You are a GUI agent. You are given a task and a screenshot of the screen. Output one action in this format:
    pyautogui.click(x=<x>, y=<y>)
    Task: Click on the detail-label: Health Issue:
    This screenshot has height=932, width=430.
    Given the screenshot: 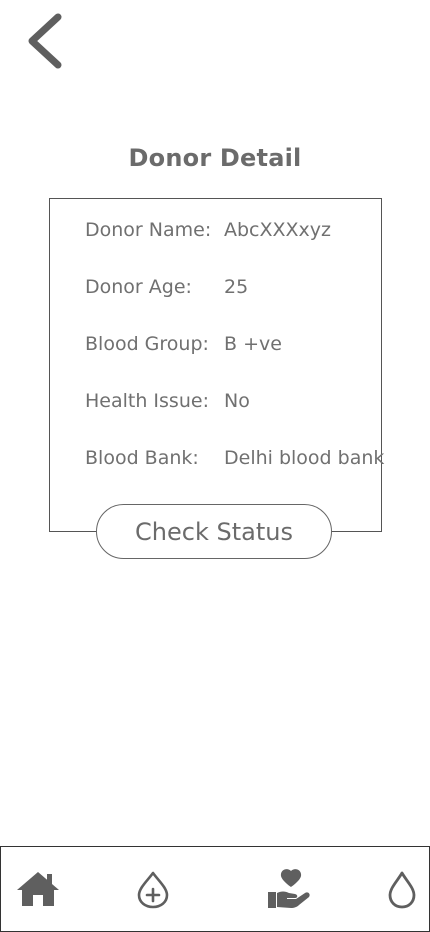 What is the action you would take?
    pyautogui.click(x=147, y=401)
    